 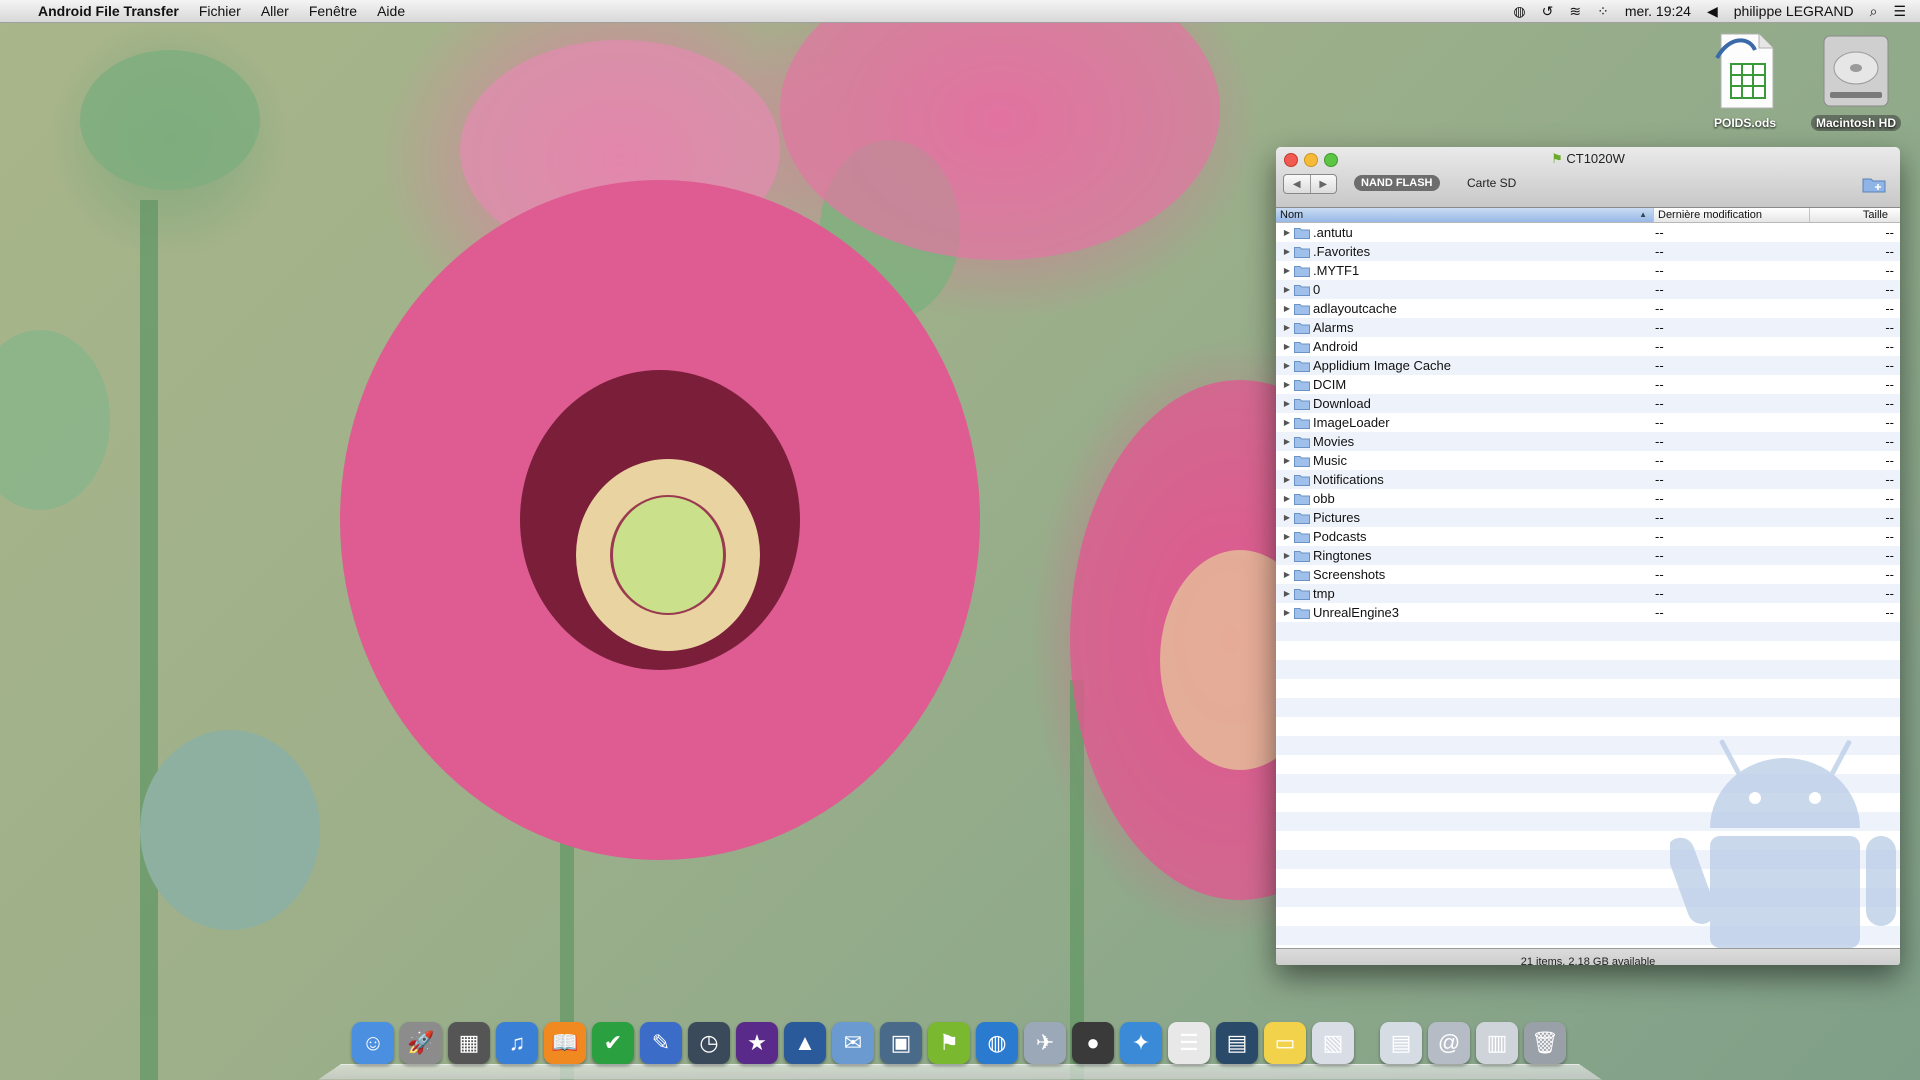 I want to click on table-row: ▶ Music -- --, so click(x=1588, y=460).